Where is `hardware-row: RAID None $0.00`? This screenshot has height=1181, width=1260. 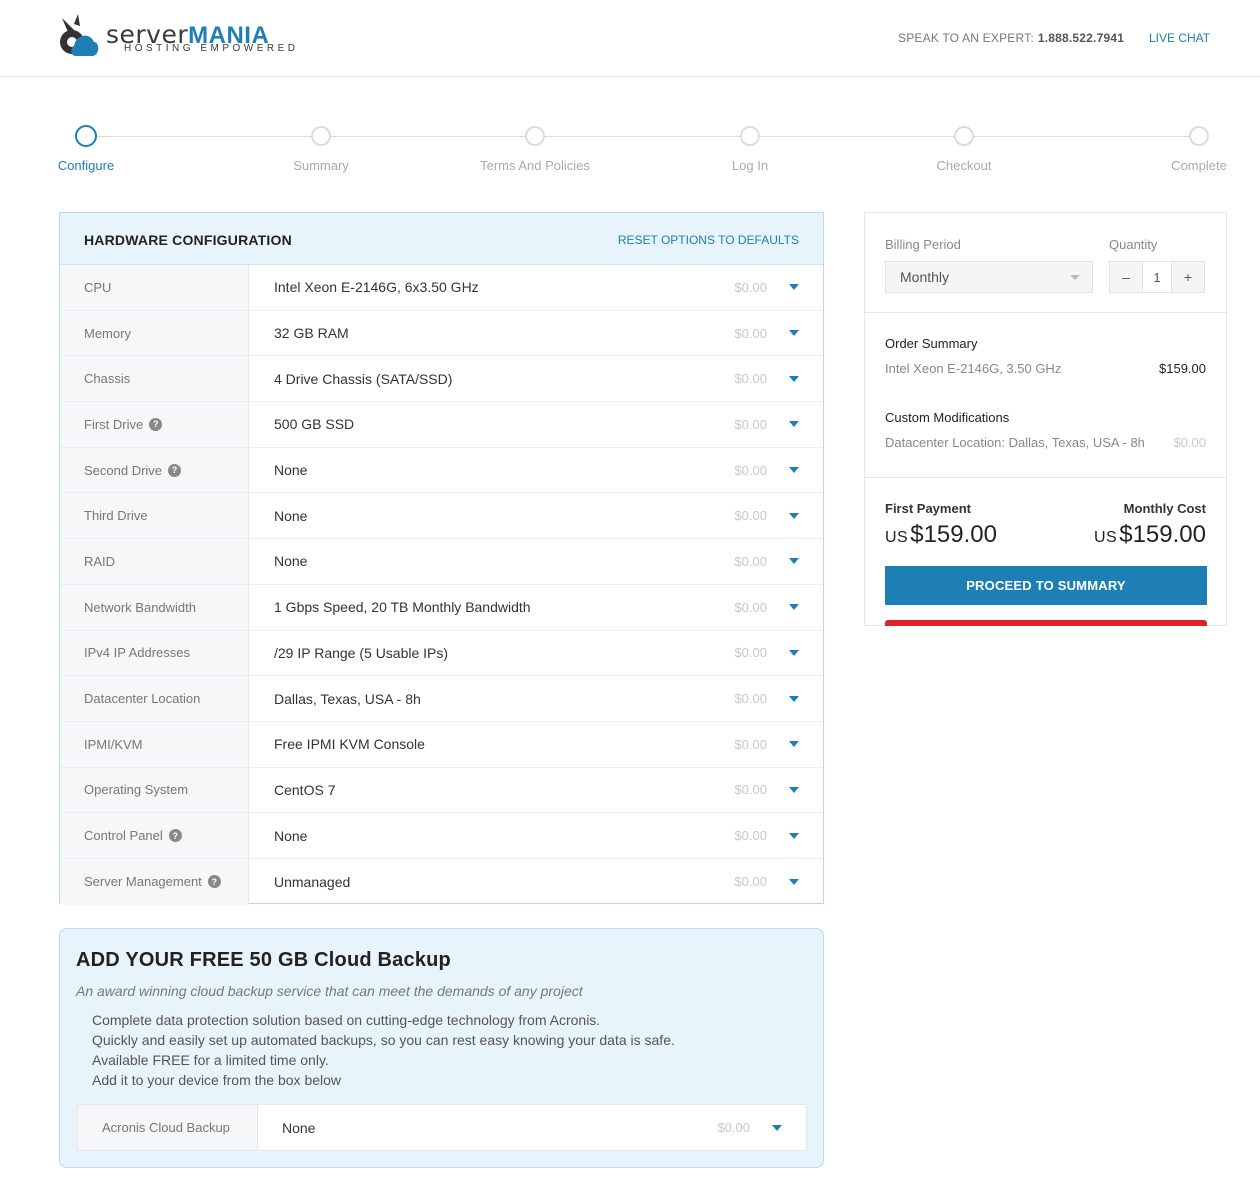
hardware-row: RAID None $0.00 is located at coordinates (441, 562).